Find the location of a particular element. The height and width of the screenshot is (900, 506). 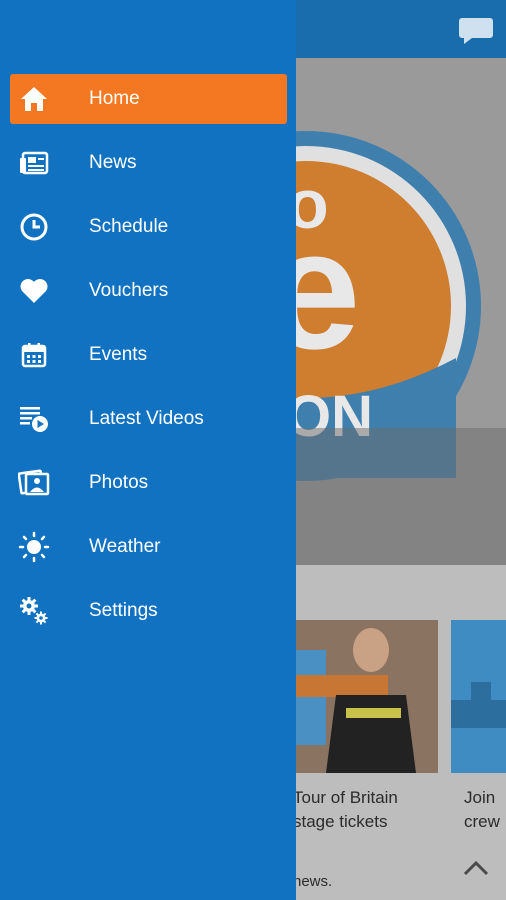

nav-item-events: Events is located at coordinates (148, 355).